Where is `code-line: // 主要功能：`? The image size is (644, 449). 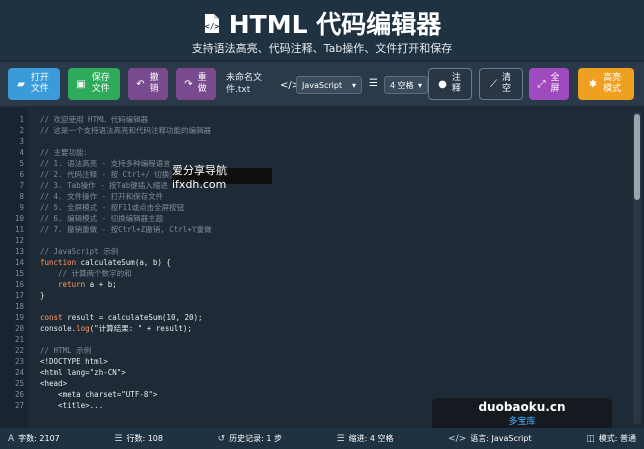
code-line: // 主要功能： is located at coordinates (66, 152).